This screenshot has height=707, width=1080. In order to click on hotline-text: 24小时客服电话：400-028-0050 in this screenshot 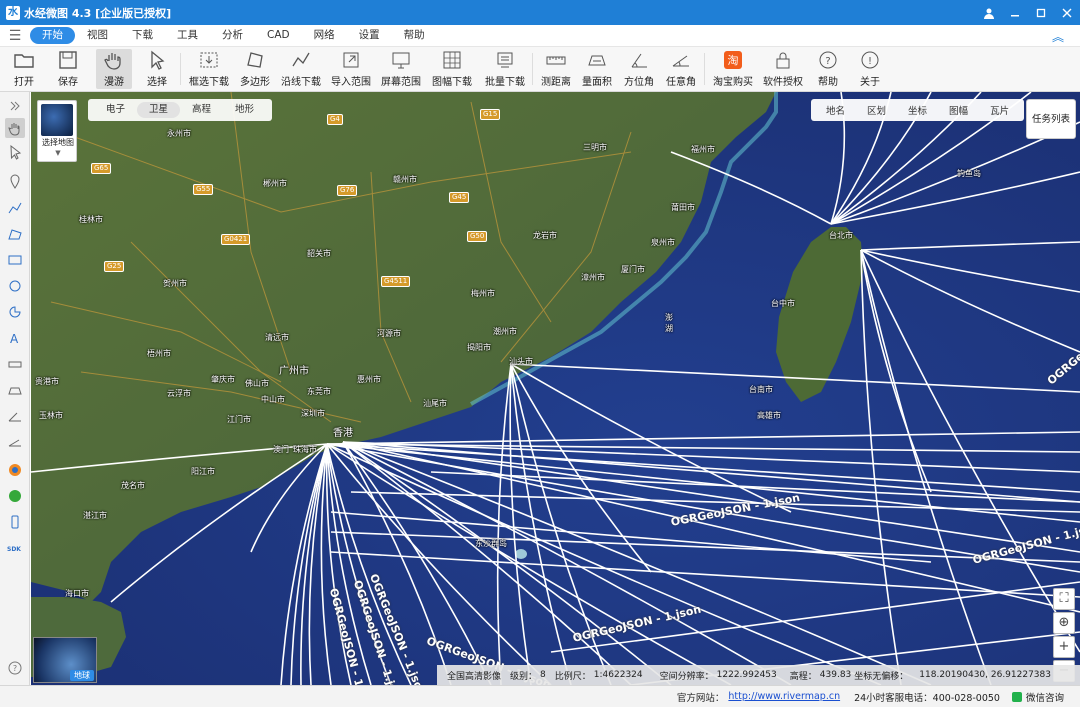, I will do `click(927, 698)`.